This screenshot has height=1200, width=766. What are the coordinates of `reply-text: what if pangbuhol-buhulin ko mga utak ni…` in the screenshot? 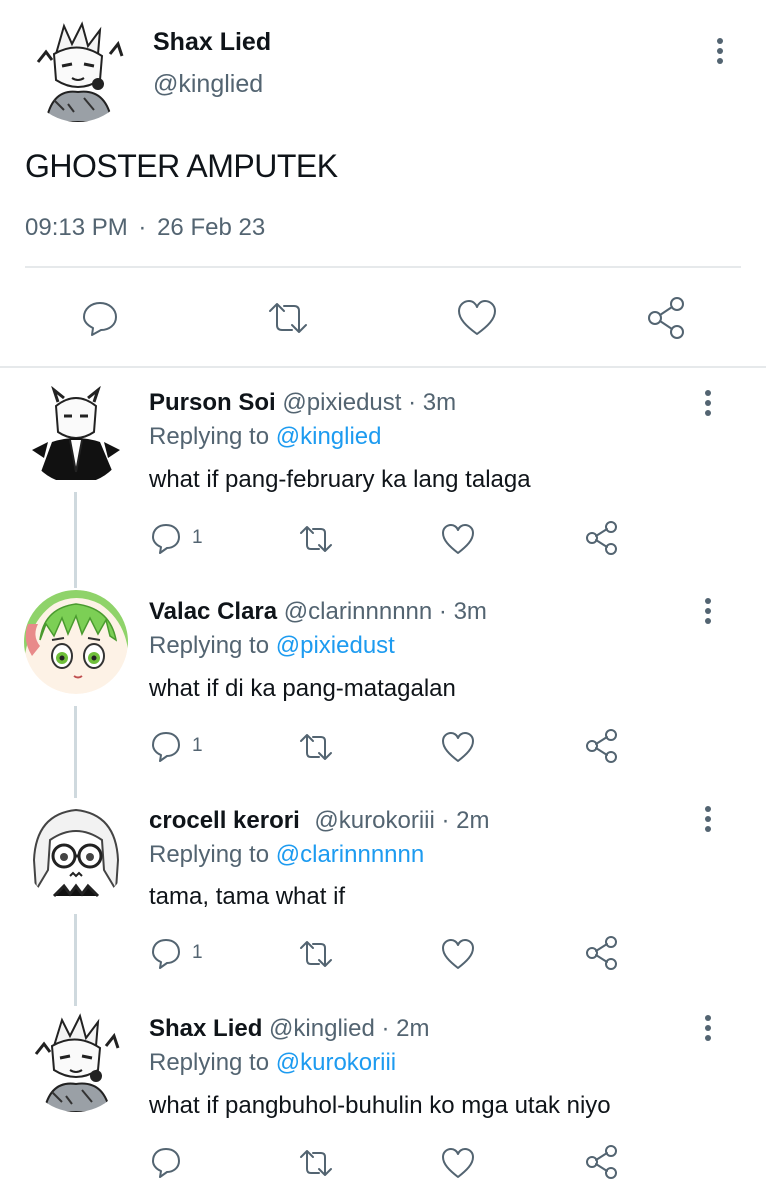 It's located at (380, 1105).